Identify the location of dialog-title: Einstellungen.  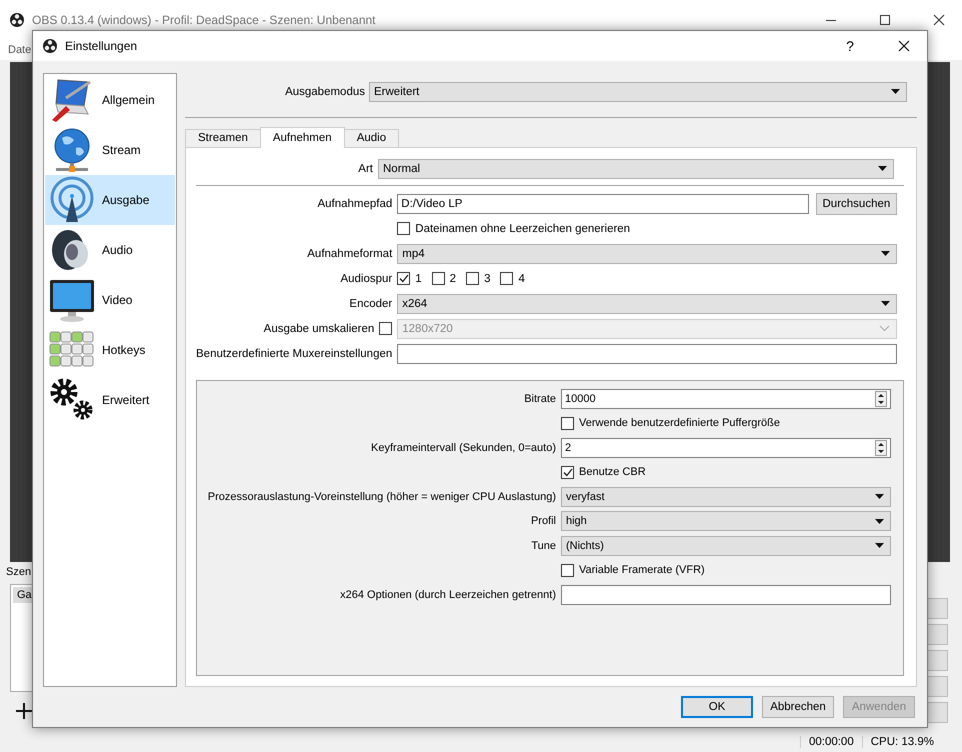
(101, 46).